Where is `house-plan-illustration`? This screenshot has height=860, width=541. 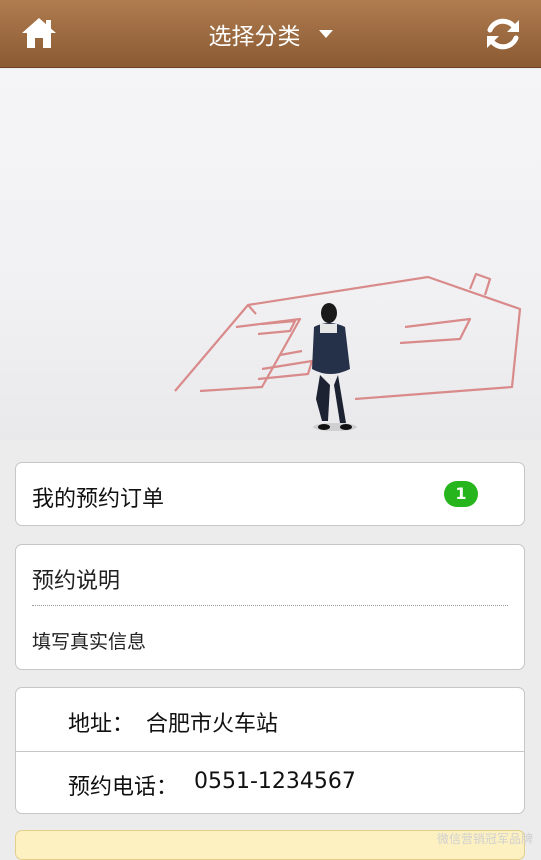 house-plan-illustration is located at coordinates (348, 351).